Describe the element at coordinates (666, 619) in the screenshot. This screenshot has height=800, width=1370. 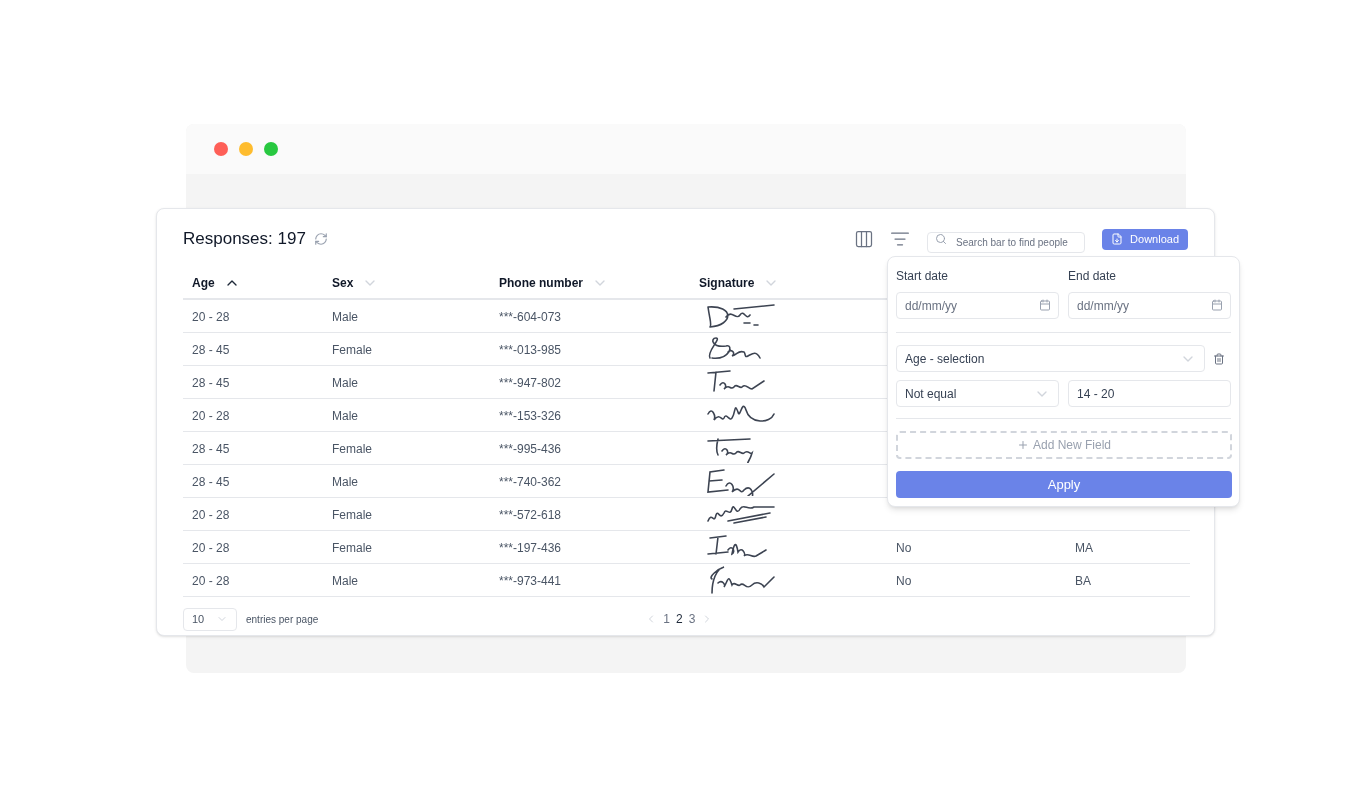
I see `page-link: 1` at that location.